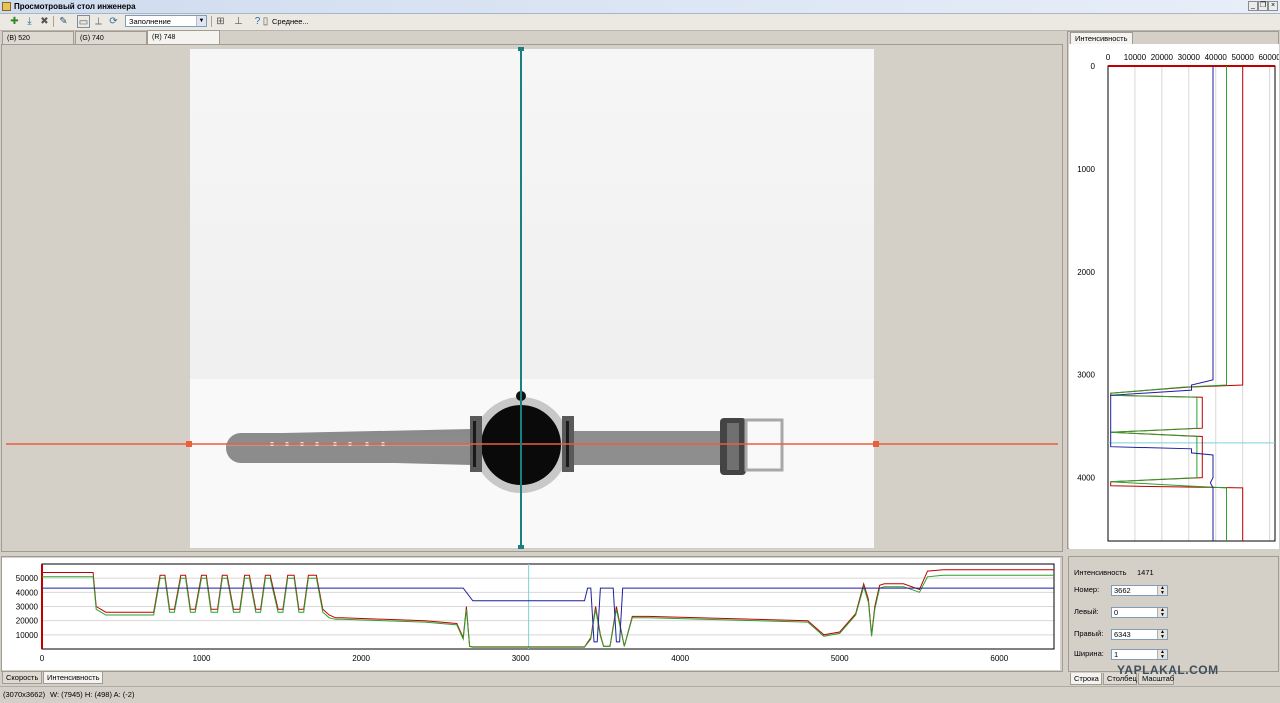 This screenshot has height=703, width=1280. I want to click on x-tick-label: 10000, so click(1135, 57).